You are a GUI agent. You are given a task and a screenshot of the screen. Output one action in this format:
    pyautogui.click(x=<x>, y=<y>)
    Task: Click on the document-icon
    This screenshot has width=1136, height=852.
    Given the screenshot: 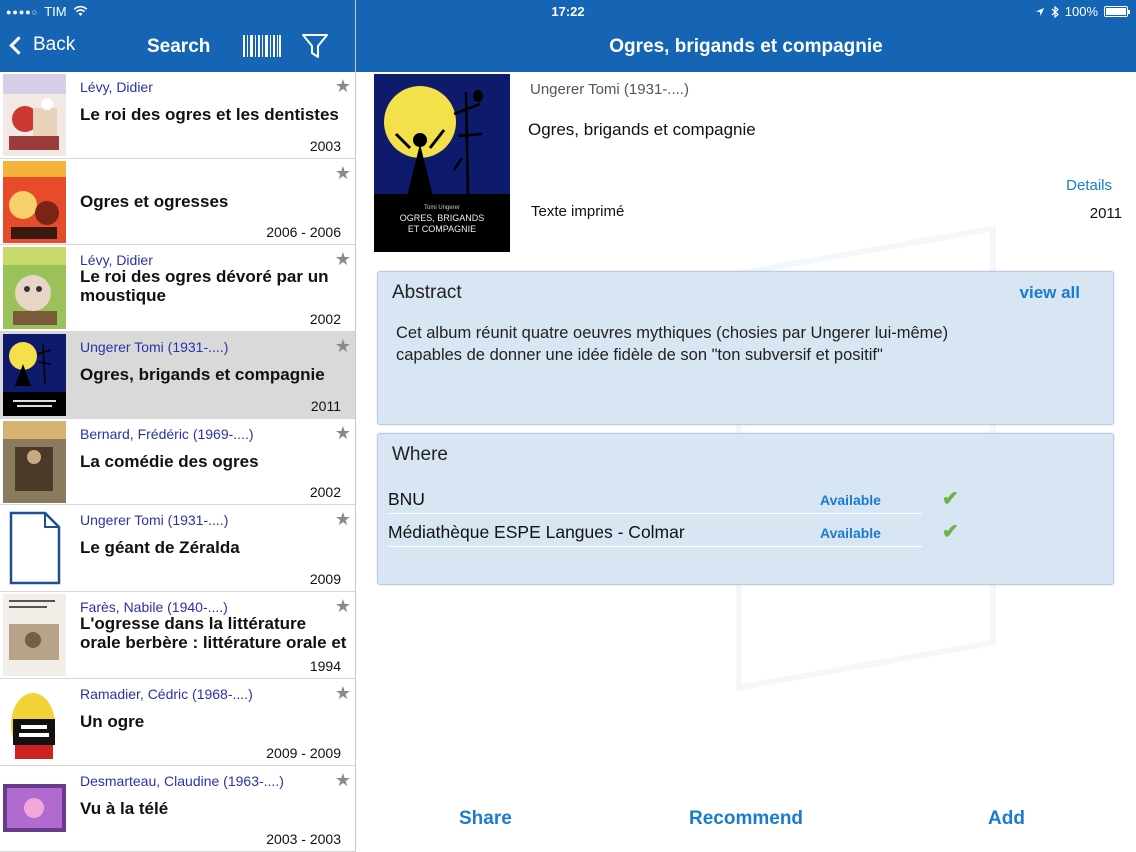 What is the action you would take?
    pyautogui.click(x=34, y=548)
    